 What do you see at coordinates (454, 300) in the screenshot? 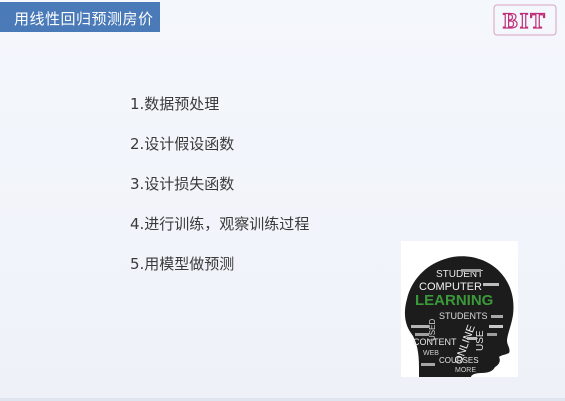
I see `cloud-word: LEARNING` at bounding box center [454, 300].